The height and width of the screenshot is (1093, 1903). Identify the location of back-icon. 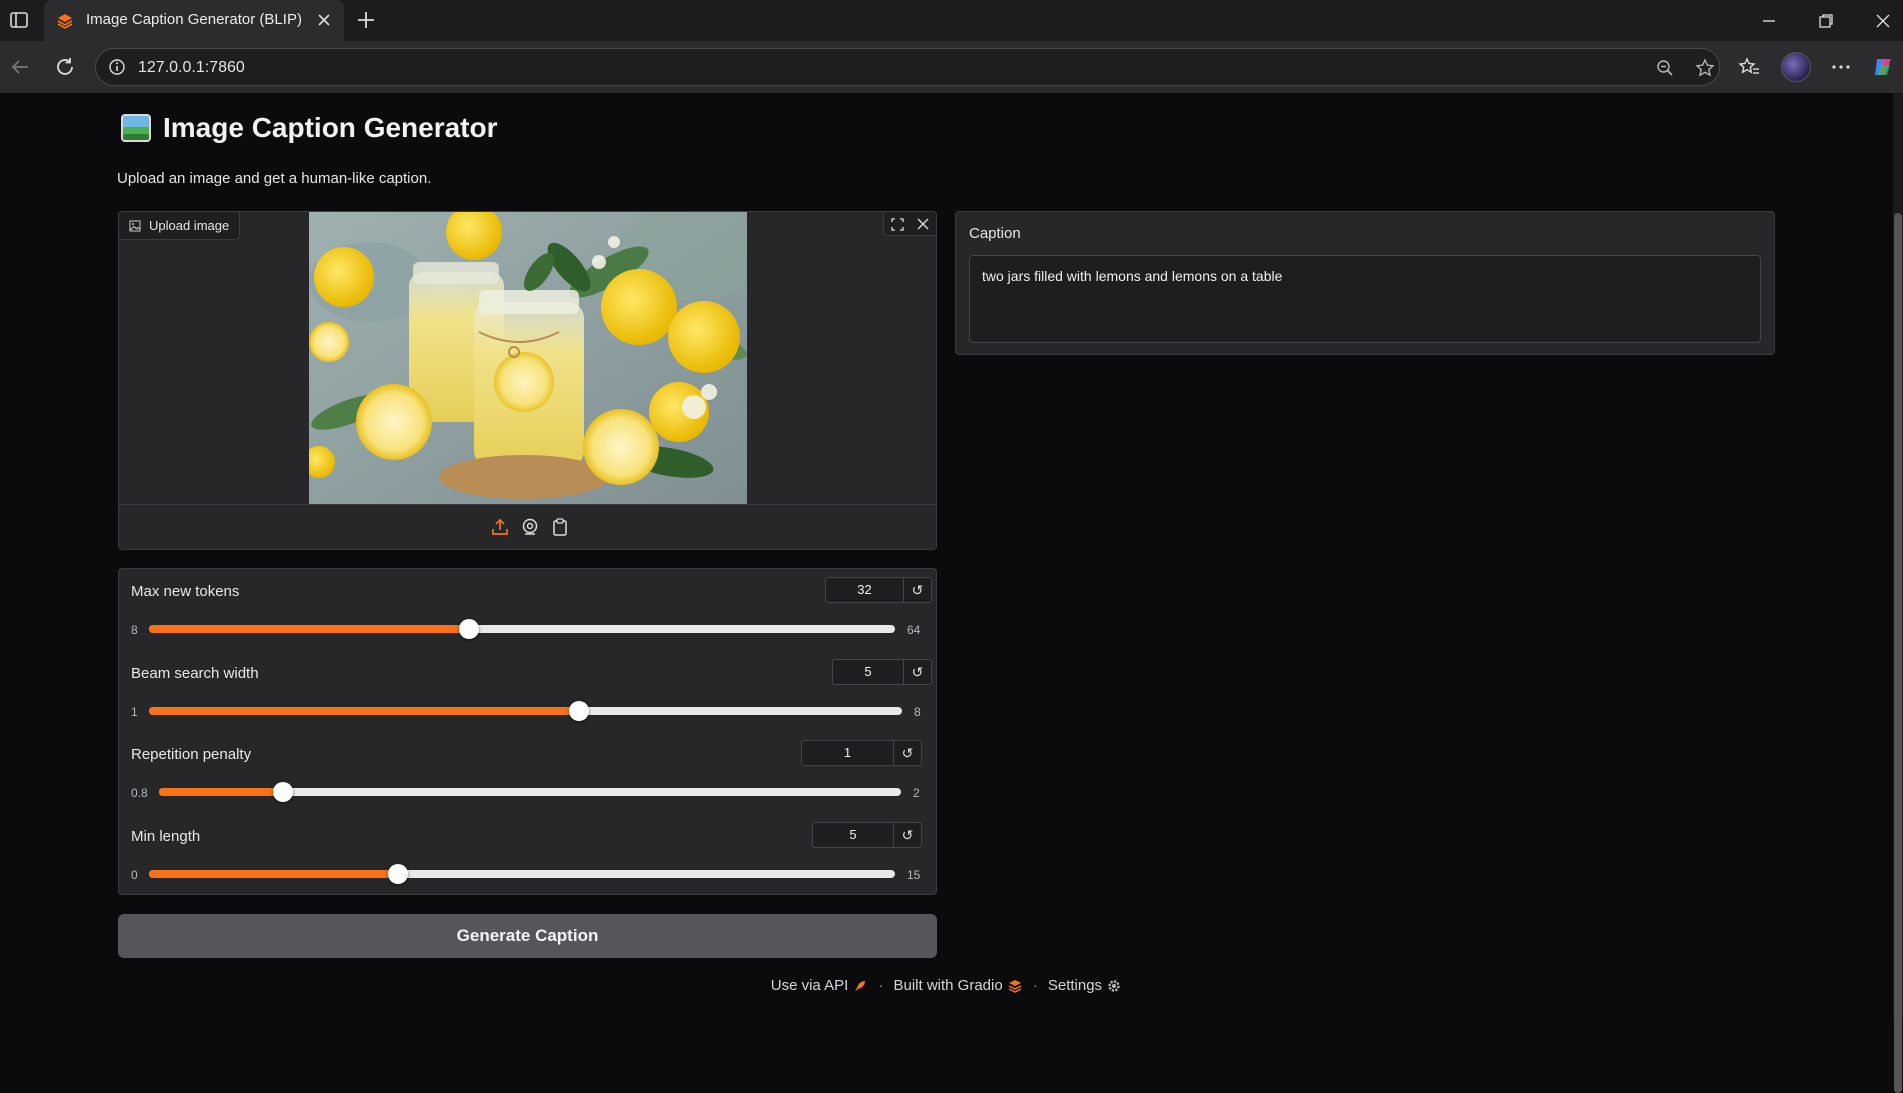
(20, 67).